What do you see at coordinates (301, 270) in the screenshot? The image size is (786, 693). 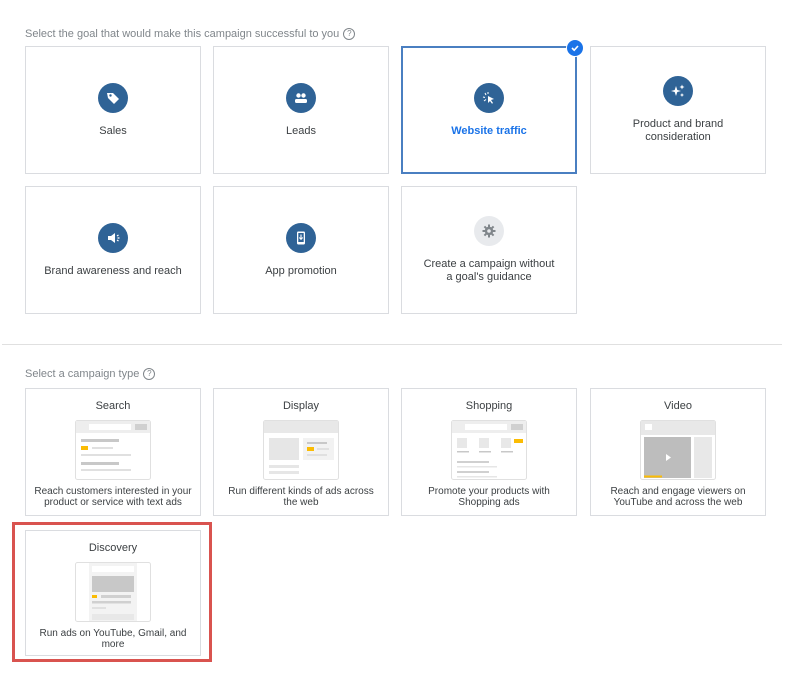 I see `goal-label: App promotion` at bounding box center [301, 270].